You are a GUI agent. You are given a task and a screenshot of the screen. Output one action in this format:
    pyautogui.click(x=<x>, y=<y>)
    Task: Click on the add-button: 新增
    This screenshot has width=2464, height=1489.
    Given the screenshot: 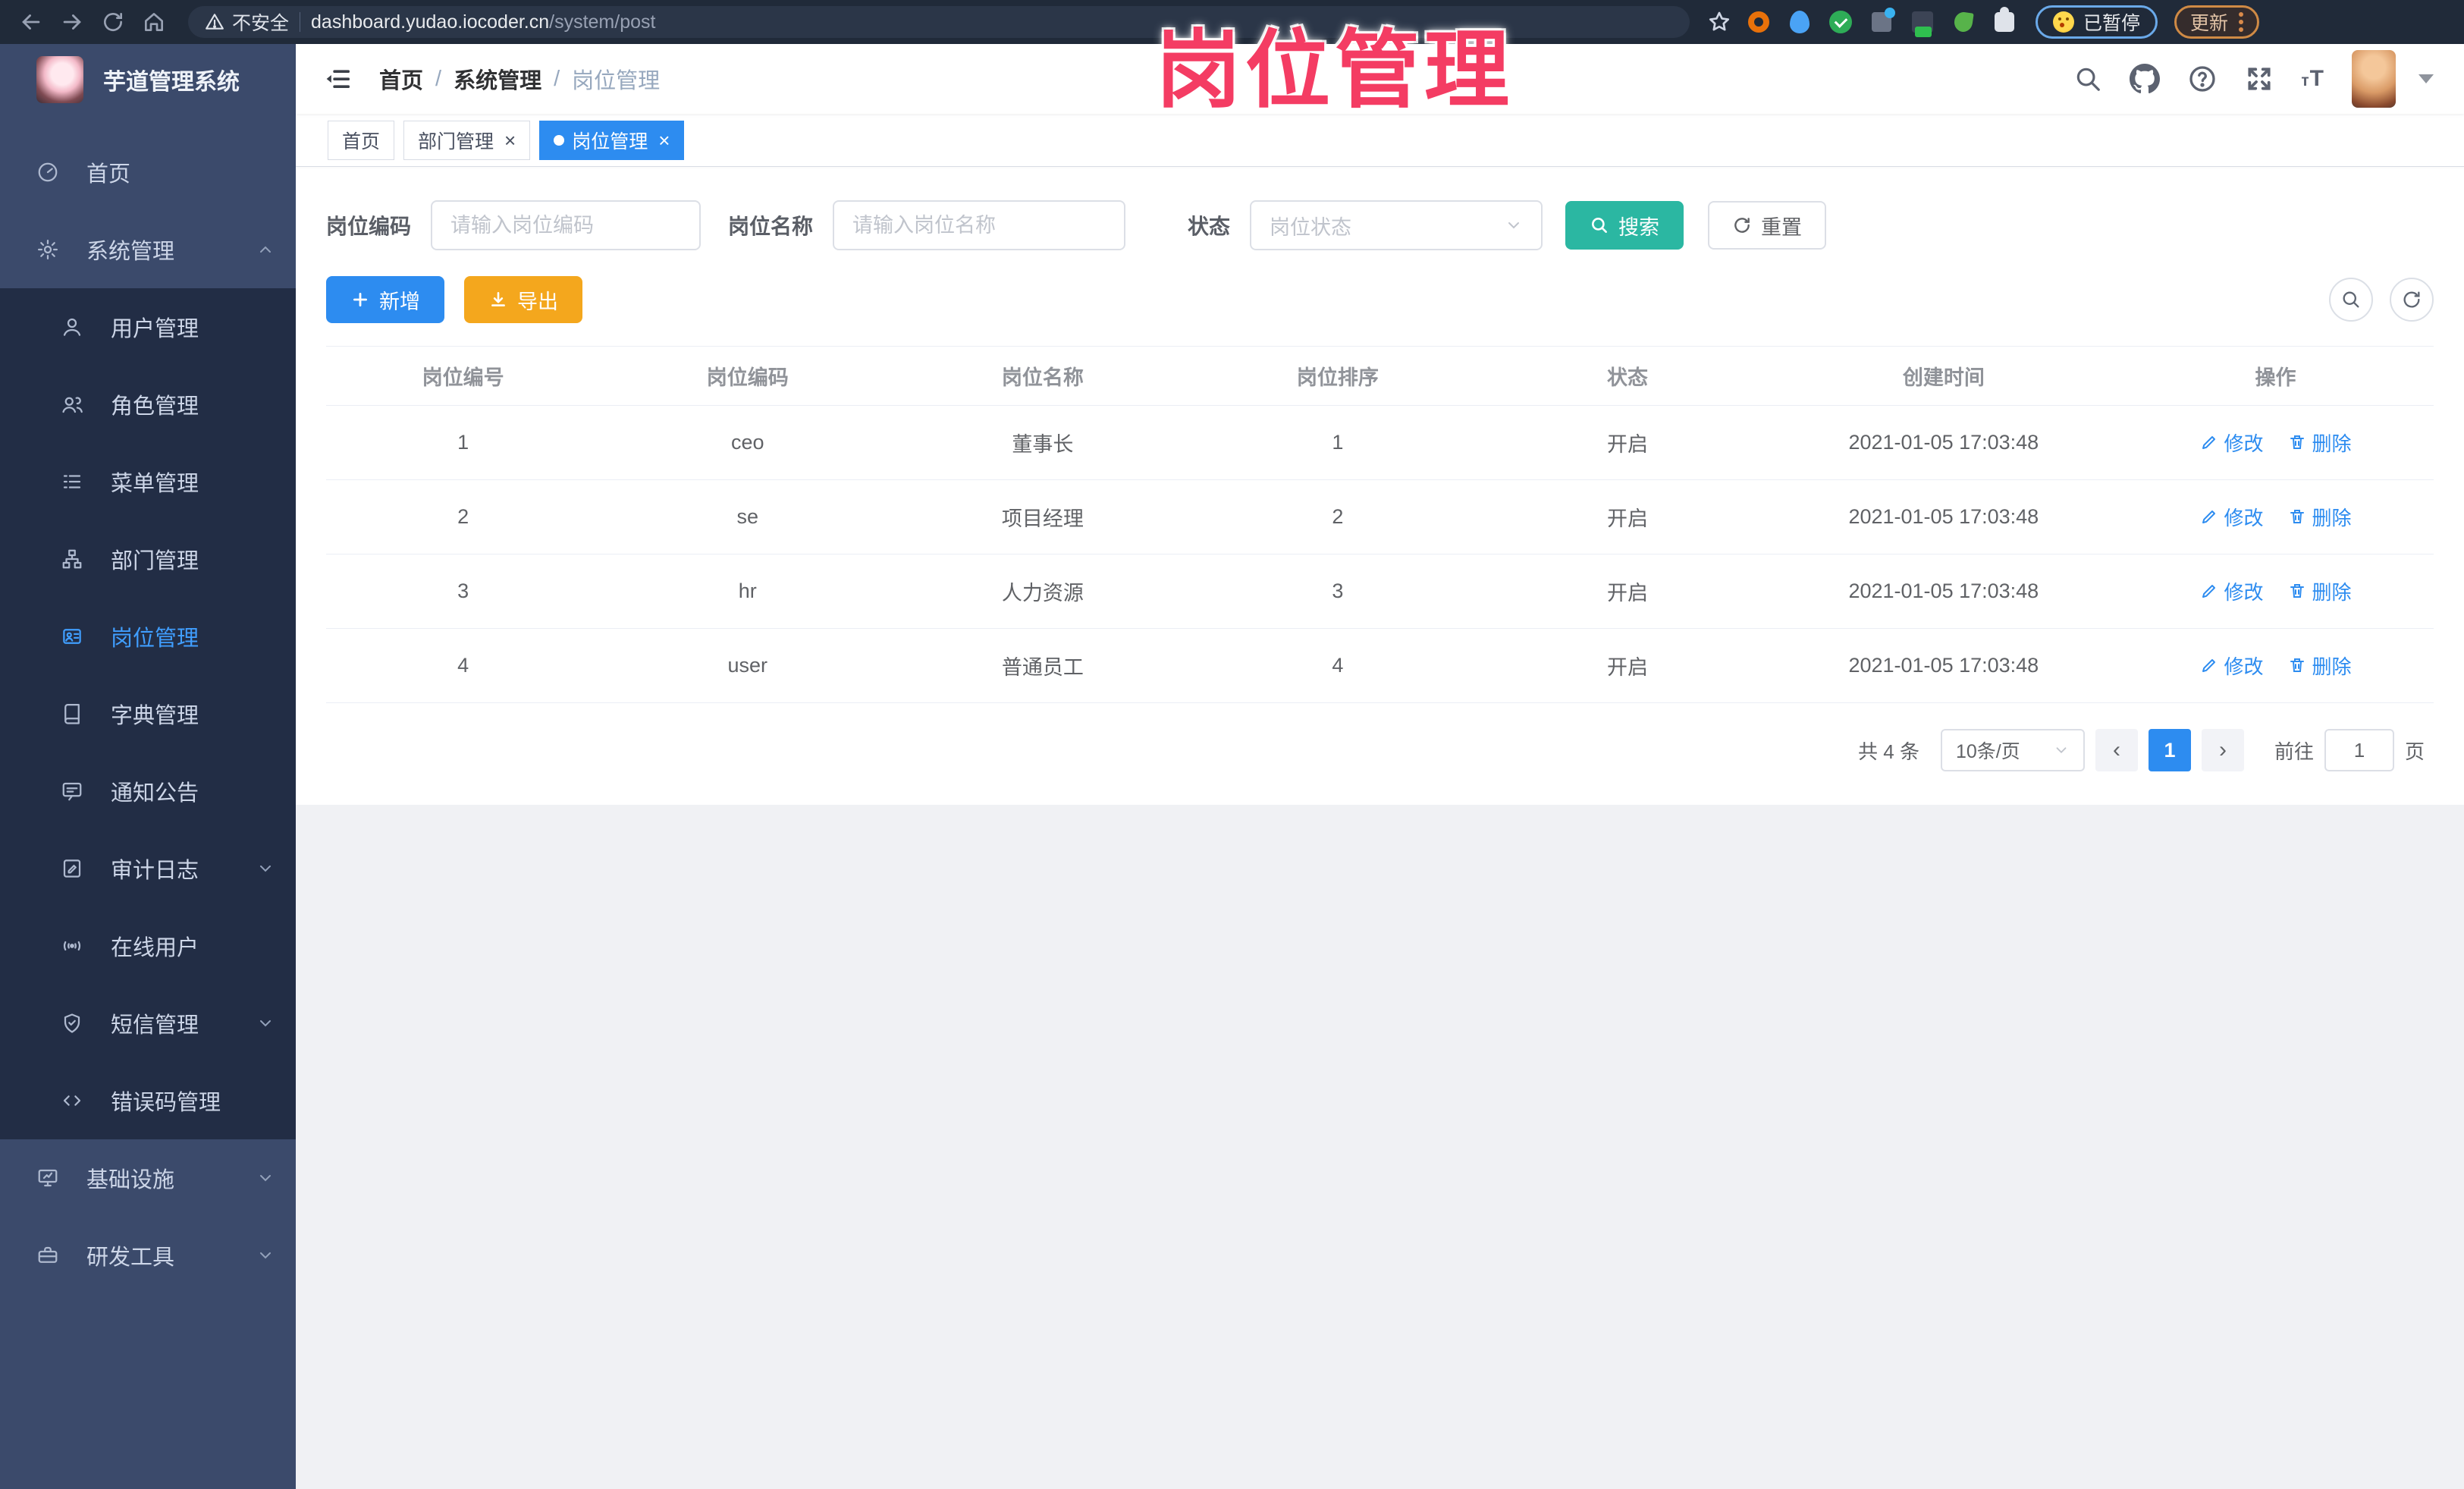 What is the action you would take?
    pyautogui.click(x=385, y=299)
    